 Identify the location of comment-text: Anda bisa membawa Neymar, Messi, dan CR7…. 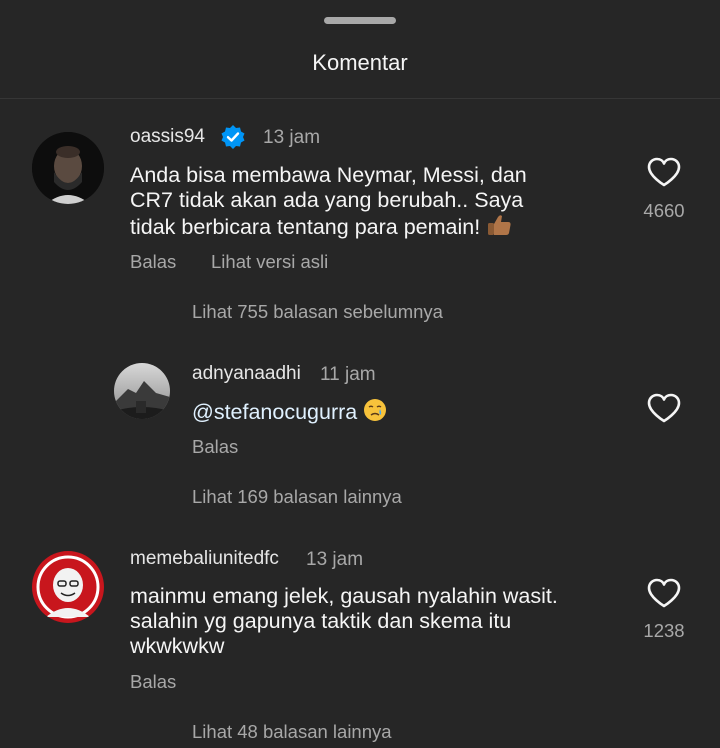
(365, 201).